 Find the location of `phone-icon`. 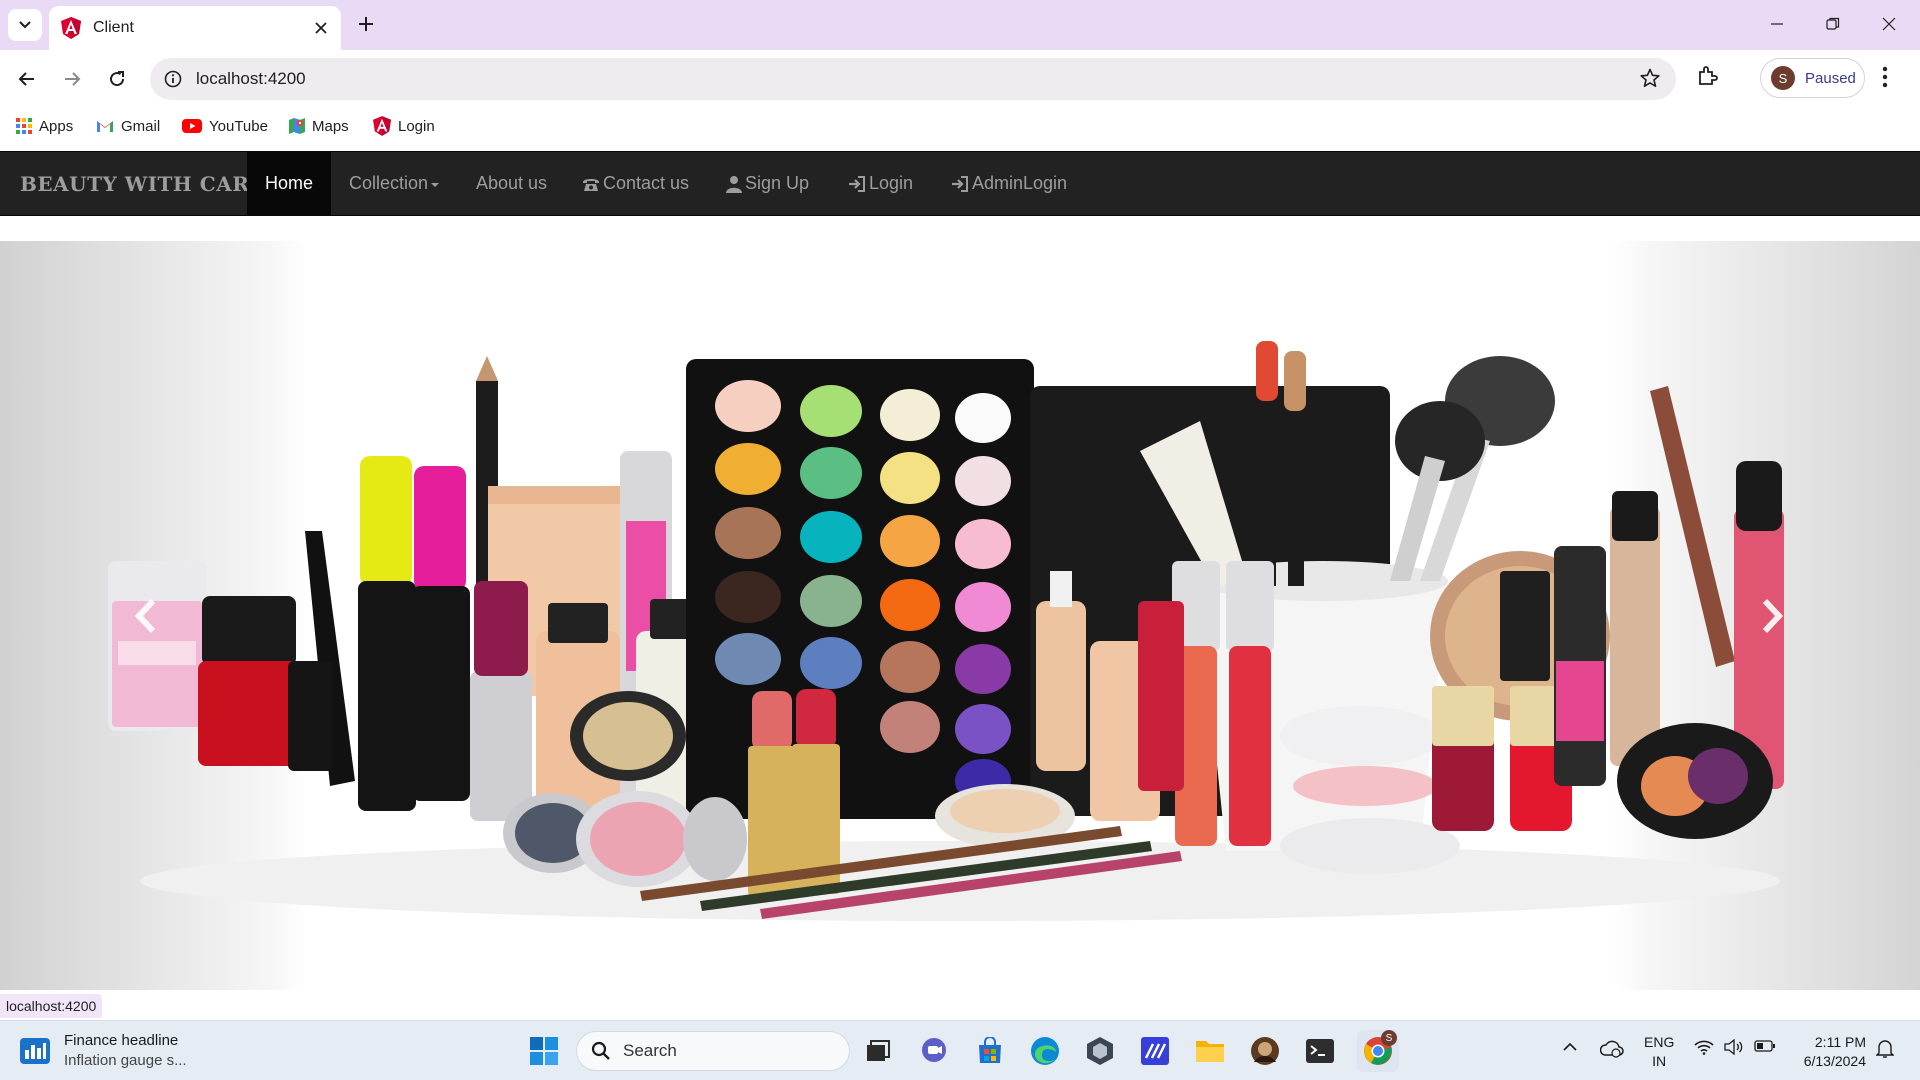

phone-icon is located at coordinates (591, 184).